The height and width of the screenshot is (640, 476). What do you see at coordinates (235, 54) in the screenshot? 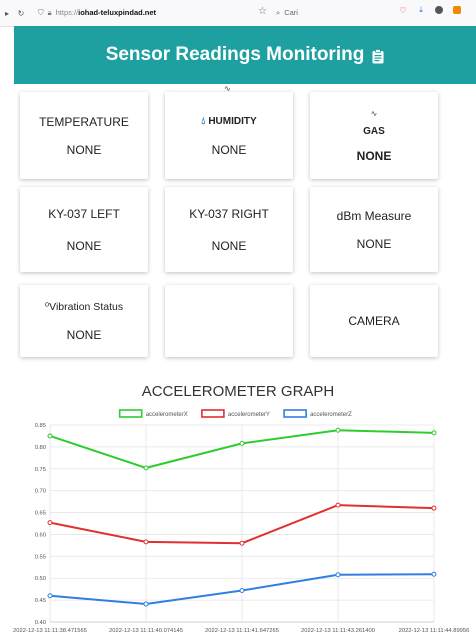
I see `page-title: Sensor Readings Monitoring` at bounding box center [235, 54].